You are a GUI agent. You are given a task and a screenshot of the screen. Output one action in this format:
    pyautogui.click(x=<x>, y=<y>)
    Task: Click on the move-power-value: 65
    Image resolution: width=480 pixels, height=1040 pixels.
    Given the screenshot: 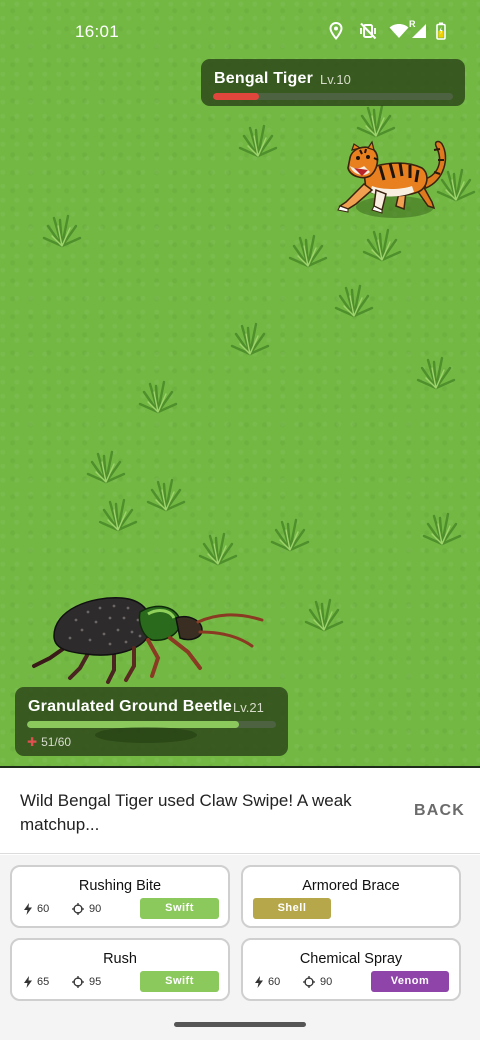 What is the action you would take?
    pyautogui.click(x=43, y=982)
    